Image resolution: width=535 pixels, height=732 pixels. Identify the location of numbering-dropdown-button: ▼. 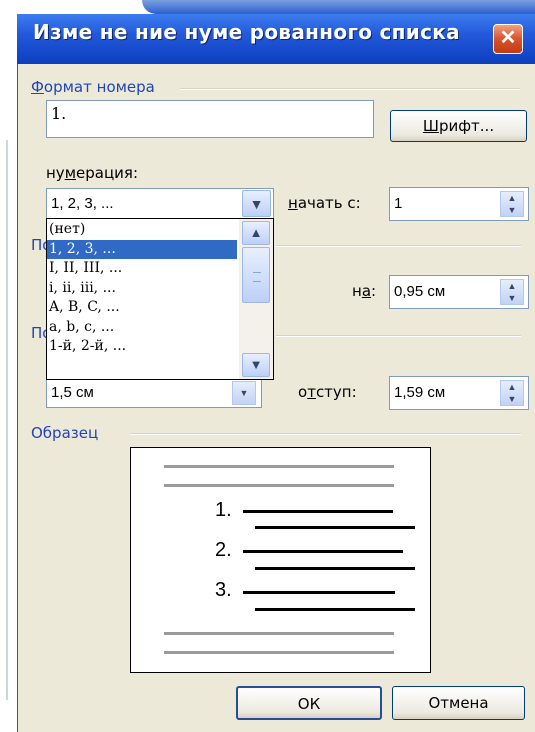
(256, 203).